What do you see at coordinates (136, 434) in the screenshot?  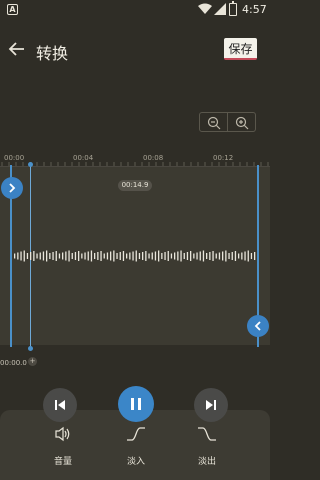 I see `fade-in-icon` at bounding box center [136, 434].